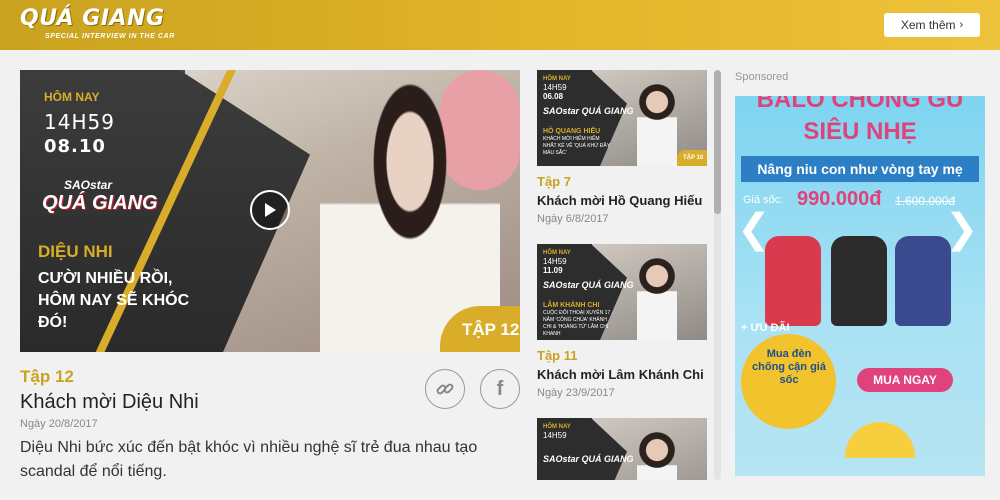 Image resolution: width=1000 pixels, height=500 pixels. I want to click on thumb-day: 11.09, so click(553, 270).